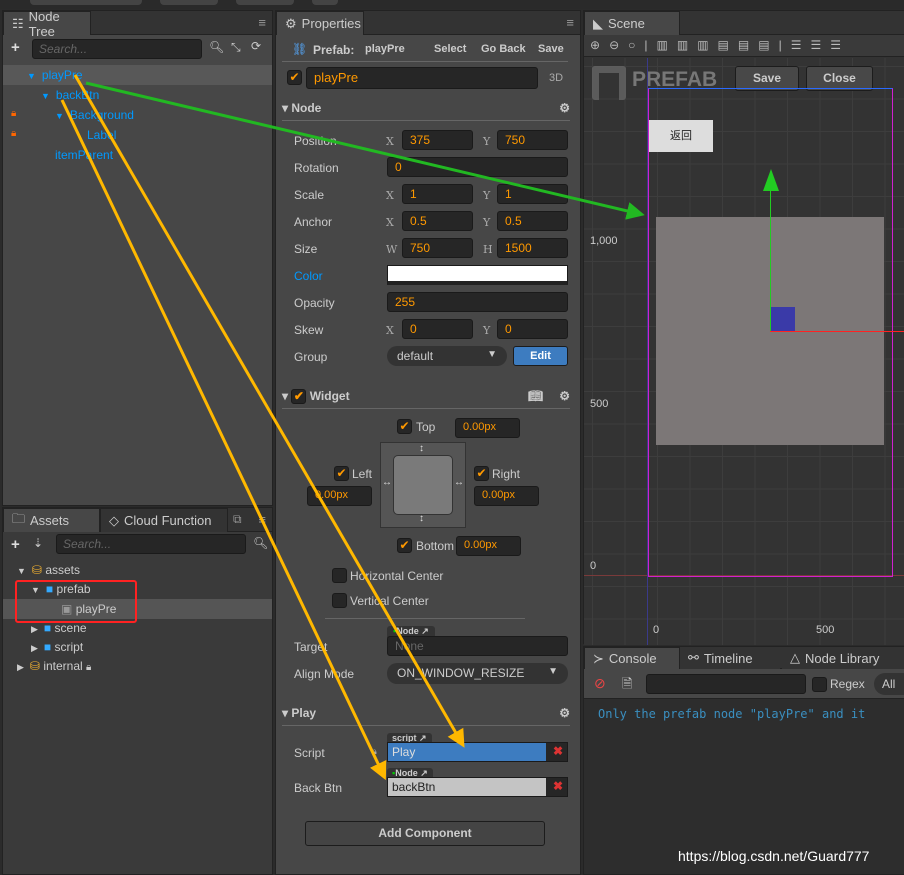  Describe the element at coordinates (768, 45) in the screenshot. I see `align-right-icon: ▤` at that location.